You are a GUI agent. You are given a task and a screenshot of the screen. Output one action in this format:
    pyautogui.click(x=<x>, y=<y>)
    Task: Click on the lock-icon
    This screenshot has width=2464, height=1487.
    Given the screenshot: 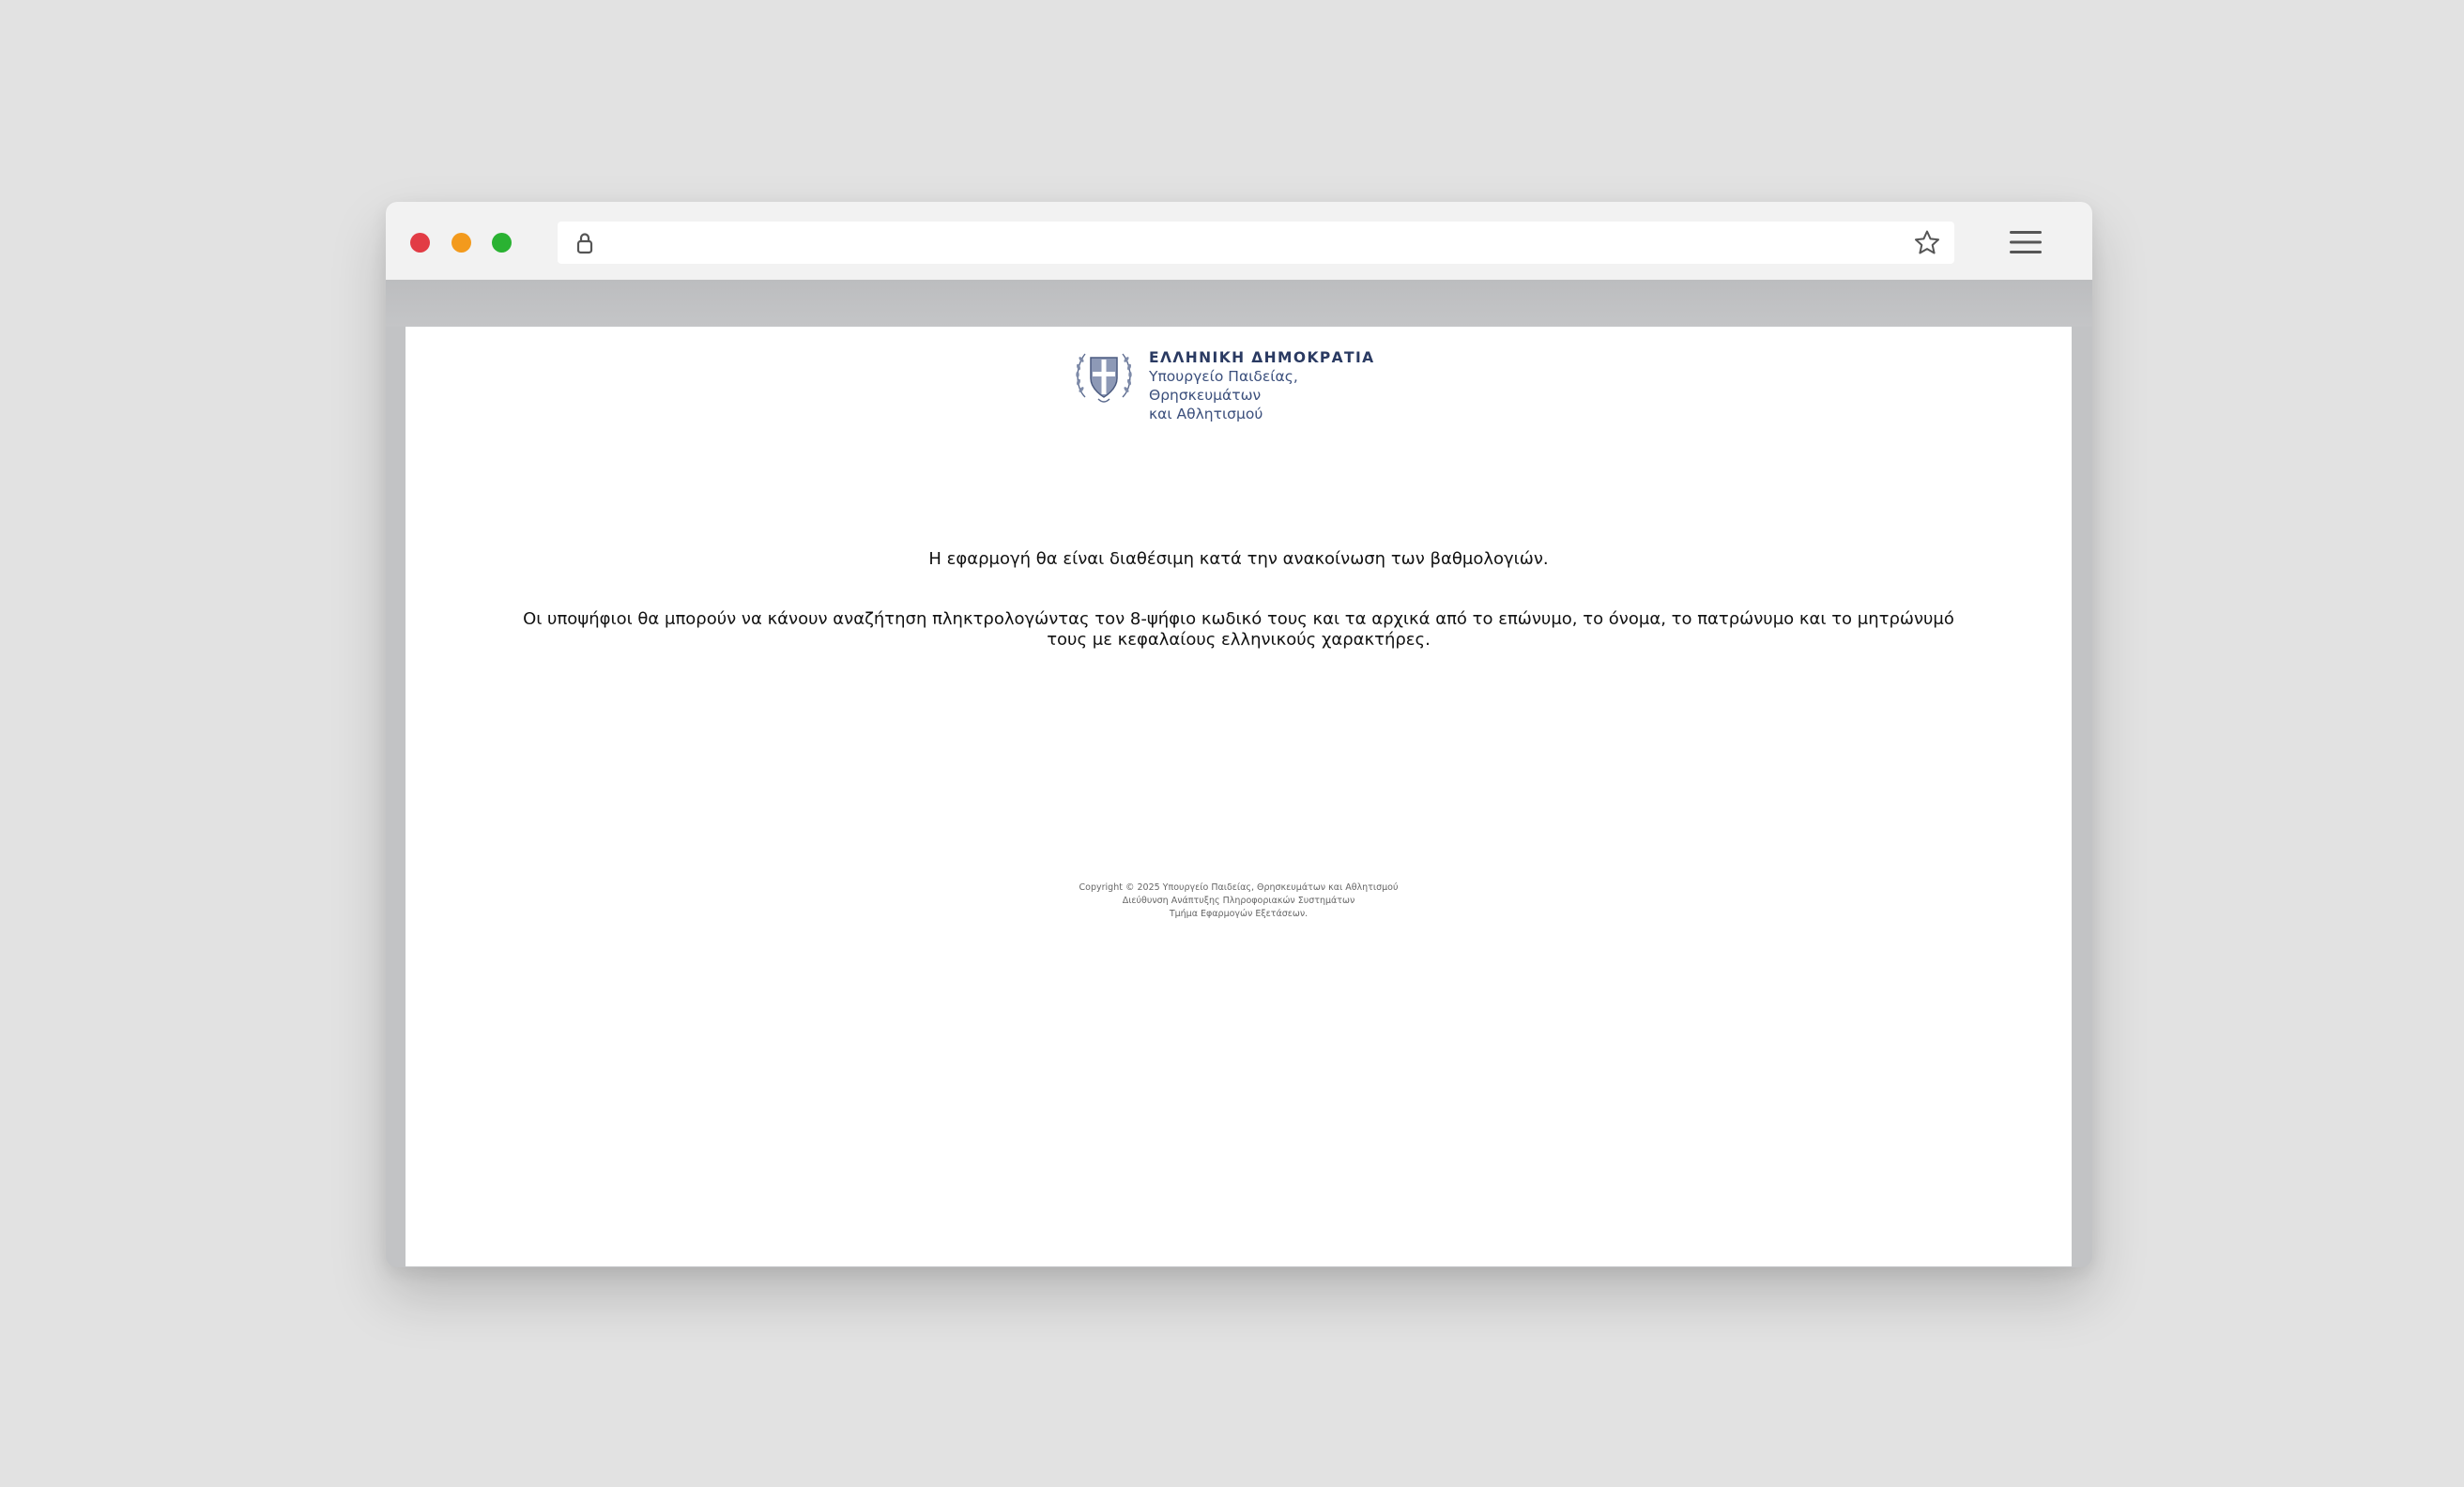 What is the action you would take?
    pyautogui.click(x=585, y=243)
    